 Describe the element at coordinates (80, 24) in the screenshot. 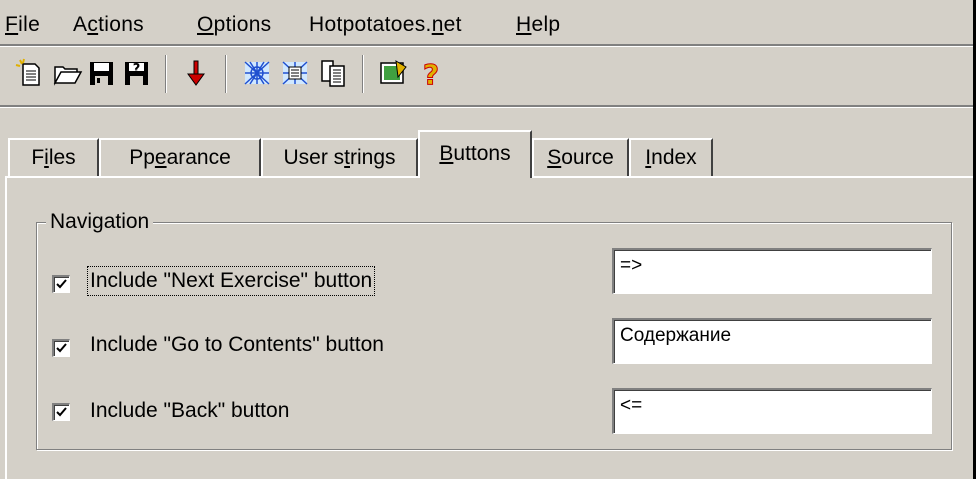

I see `menu-actions-label-a: A` at that location.